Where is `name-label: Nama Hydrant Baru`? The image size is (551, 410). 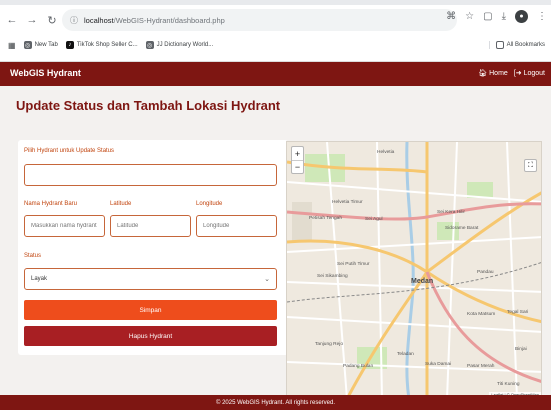 name-label: Nama Hydrant Baru is located at coordinates (51, 204).